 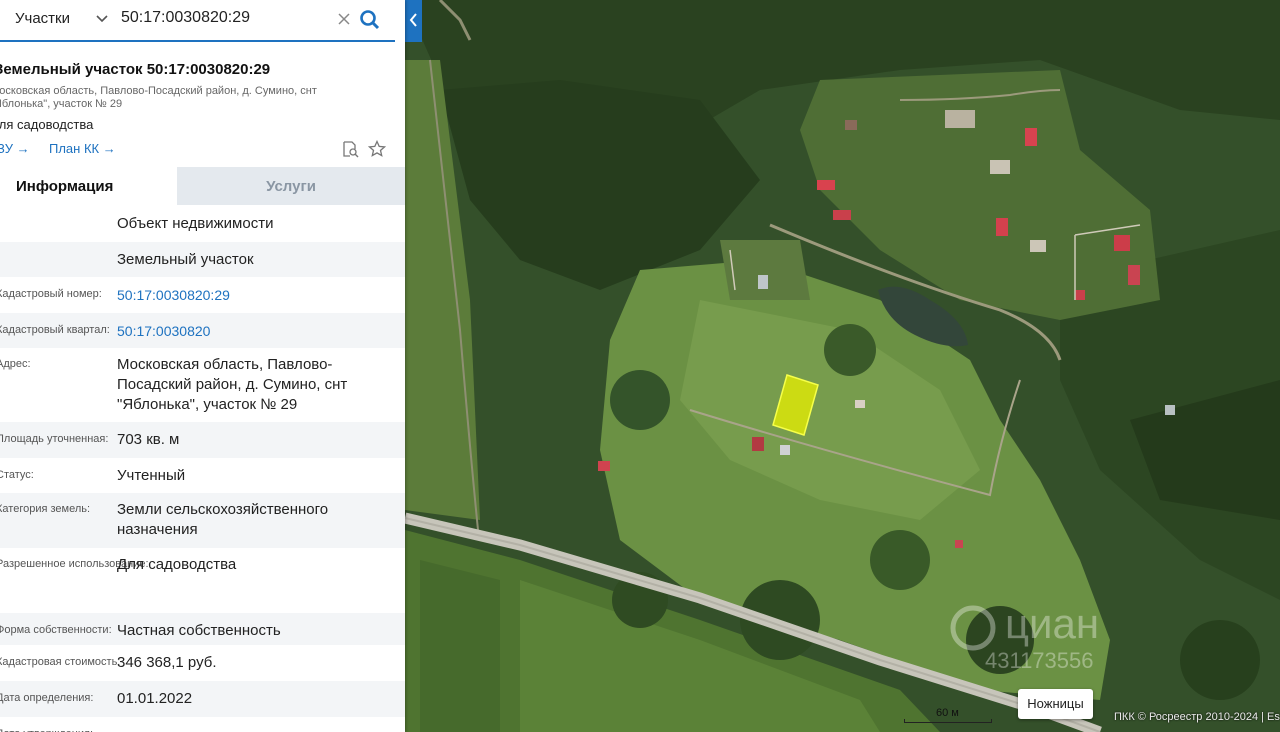 I want to click on tab-information: Информация, so click(x=88, y=186).